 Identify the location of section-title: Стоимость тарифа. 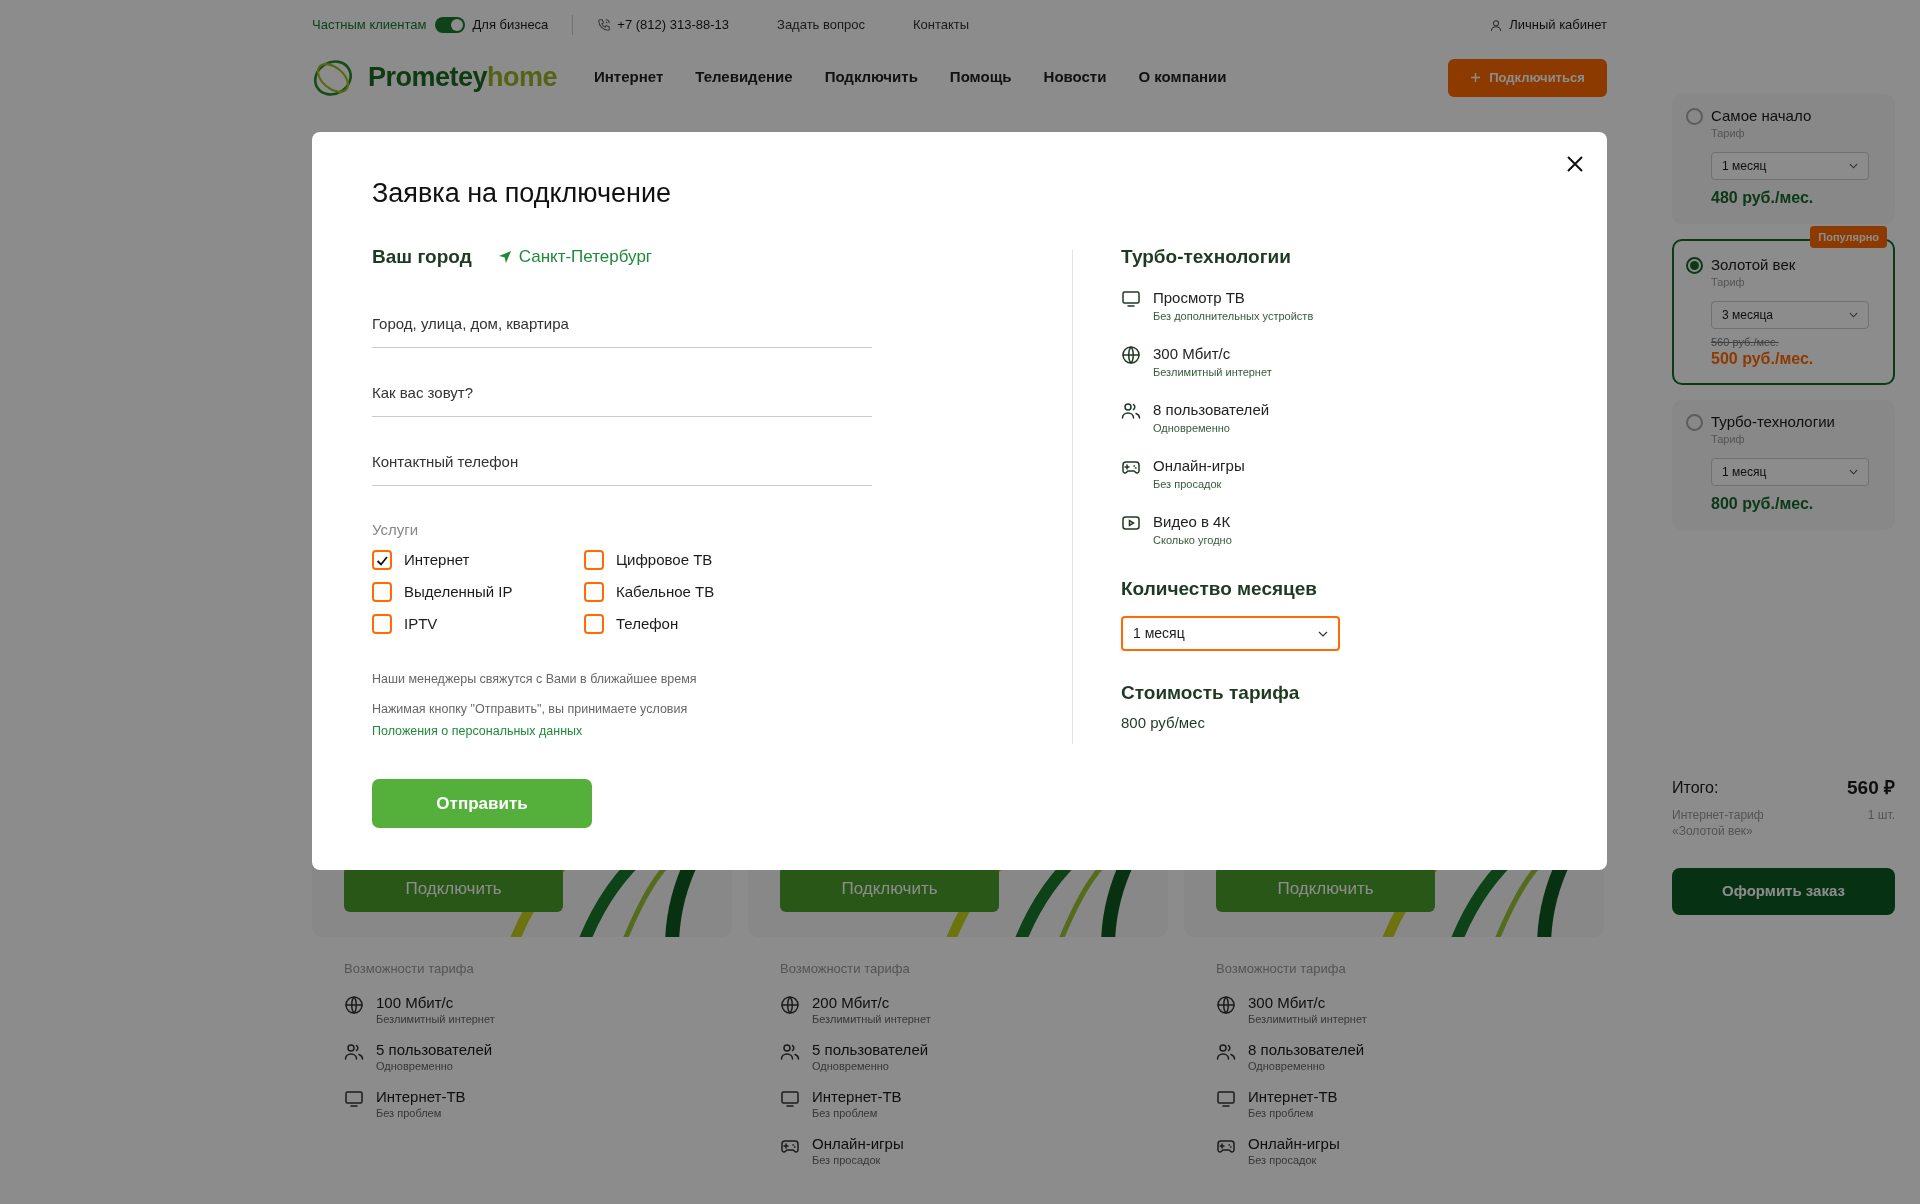
(1211, 693).